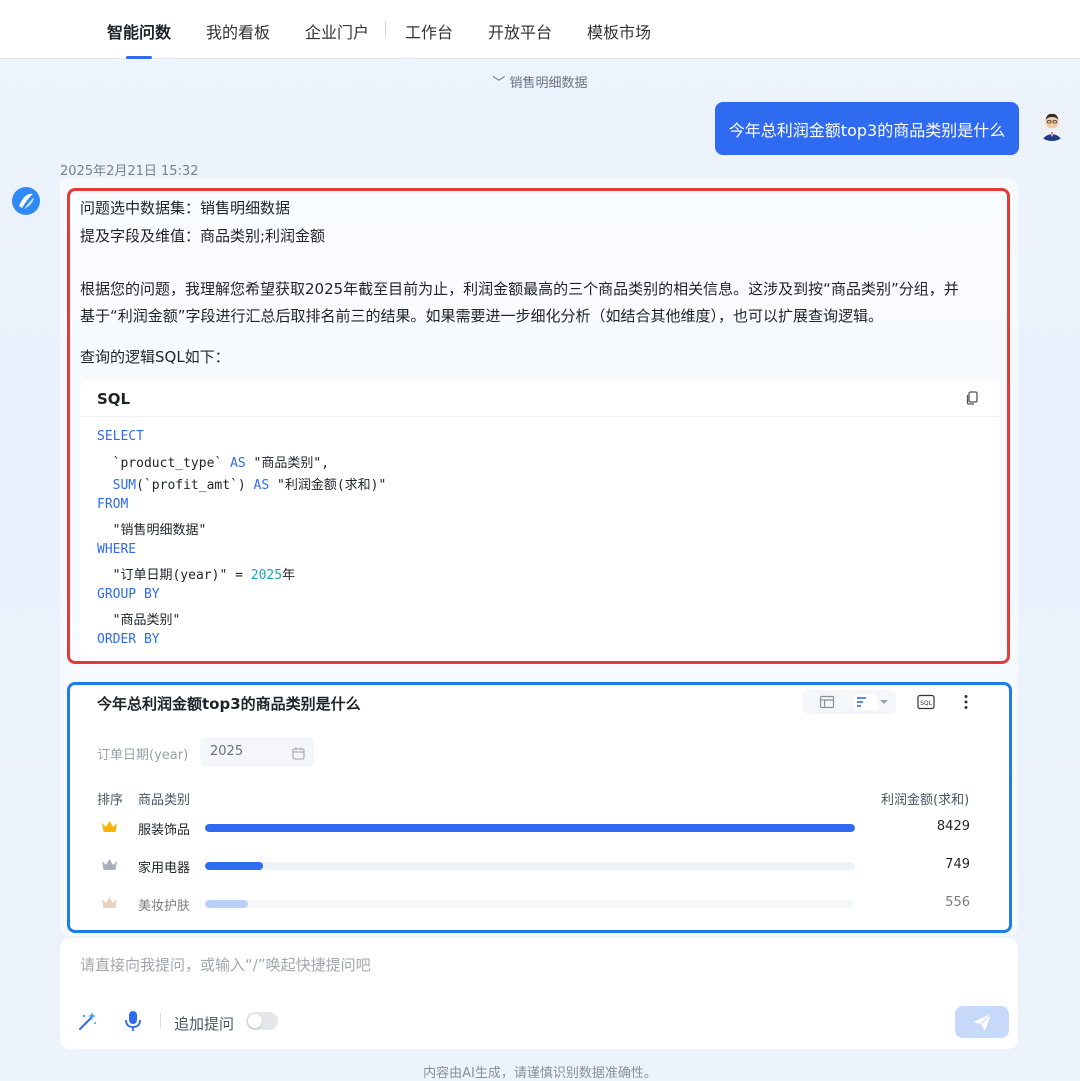 The width and height of the screenshot is (1080, 1081). Describe the element at coordinates (164, 868) in the screenshot. I see `category-label: 家用电器` at that location.